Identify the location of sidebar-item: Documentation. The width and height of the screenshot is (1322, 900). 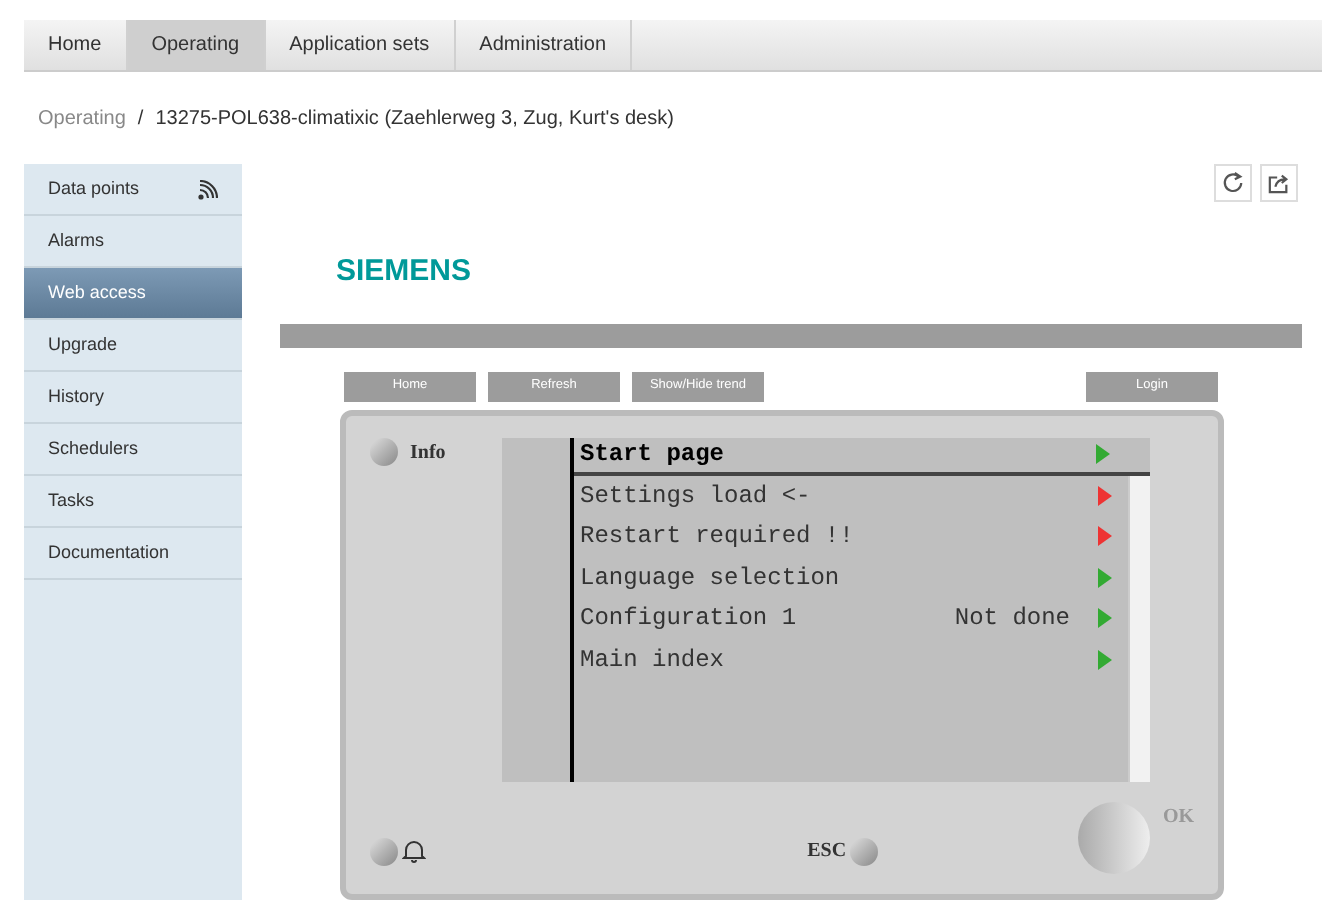
(133, 554).